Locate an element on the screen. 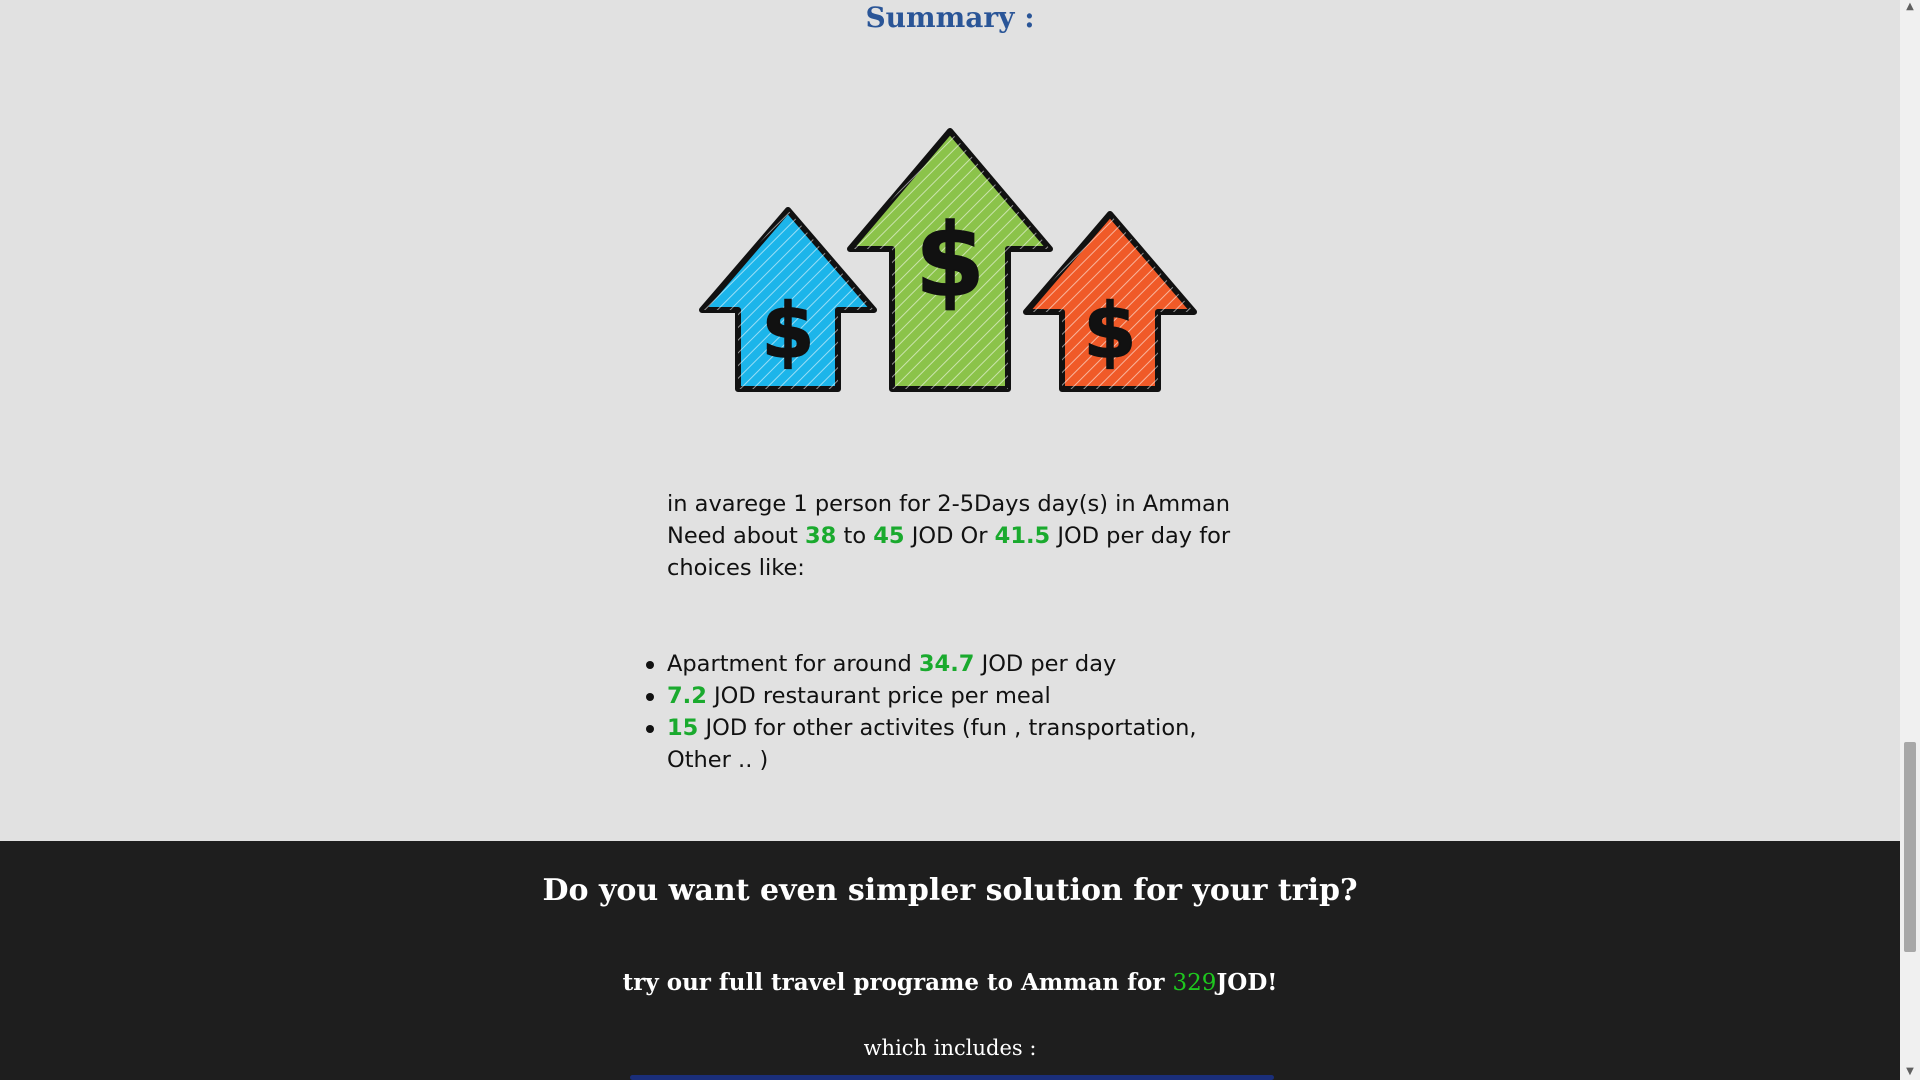  meal-price: 7.2 is located at coordinates (687, 696).